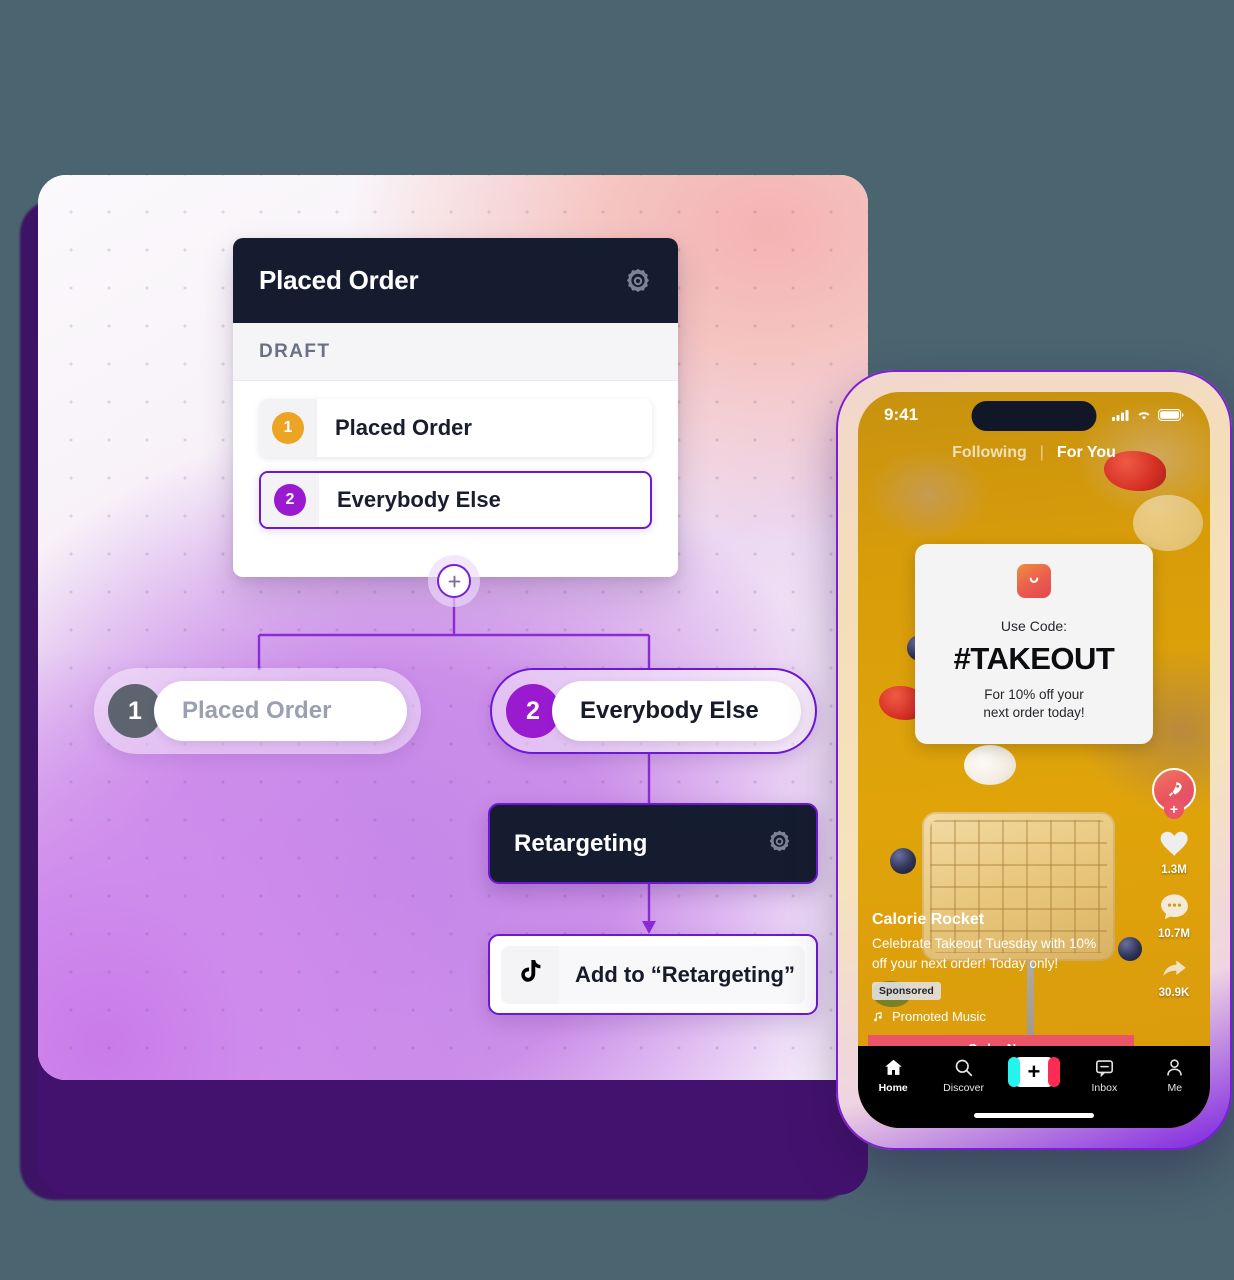  What do you see at coordinates (1034, 581) in the screenshot?
I see `shopping-bag-icon` at bounding box center [1034, 581].